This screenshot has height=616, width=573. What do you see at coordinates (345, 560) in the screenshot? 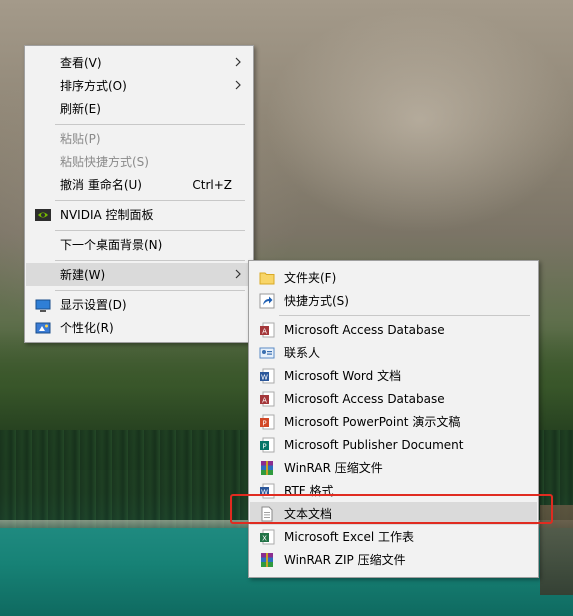
I see `submenu-item-label: WinRAR ZIP 压缩文件` at bounding box center [345, 560].